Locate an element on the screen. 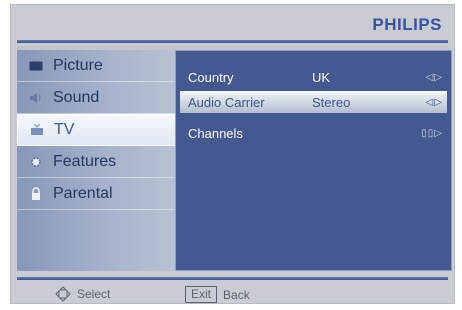  setting-value: Stereo is located at coordinates (331, 102).